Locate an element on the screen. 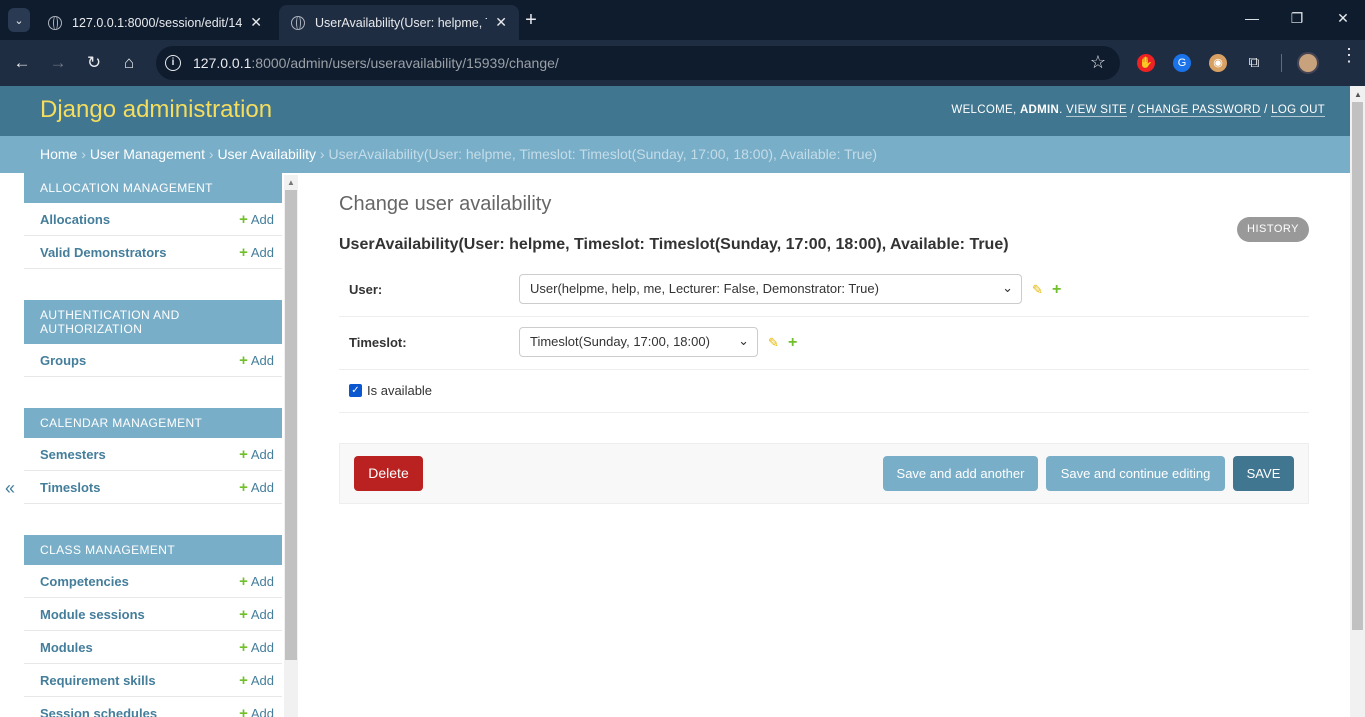 This screenshot has width=1365, height=717. site-info-icon: i is located at coordinates (173, 63).